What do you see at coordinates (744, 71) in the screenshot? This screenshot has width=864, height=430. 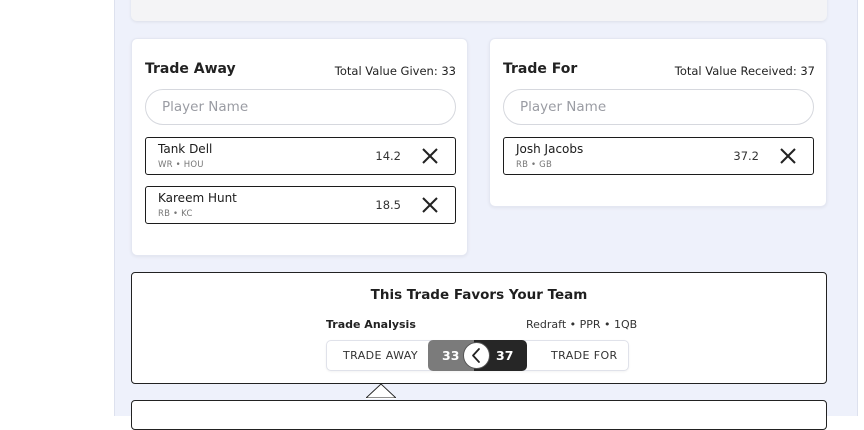 I see `total-value-received: Total Value Received: 37` at bounding box center [744, 71].